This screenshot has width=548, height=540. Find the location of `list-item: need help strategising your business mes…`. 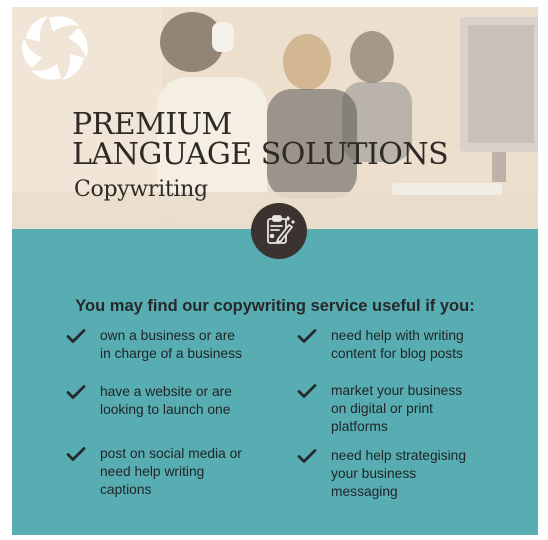

list-item: need help strategising your business mes… is located at coordinates (381, 474).